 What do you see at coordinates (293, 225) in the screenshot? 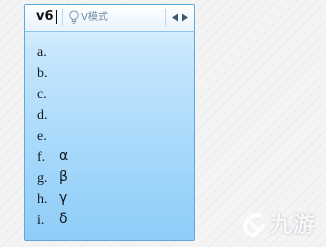
I see `watermark-text: 九游` at bounding box center [293, 225].